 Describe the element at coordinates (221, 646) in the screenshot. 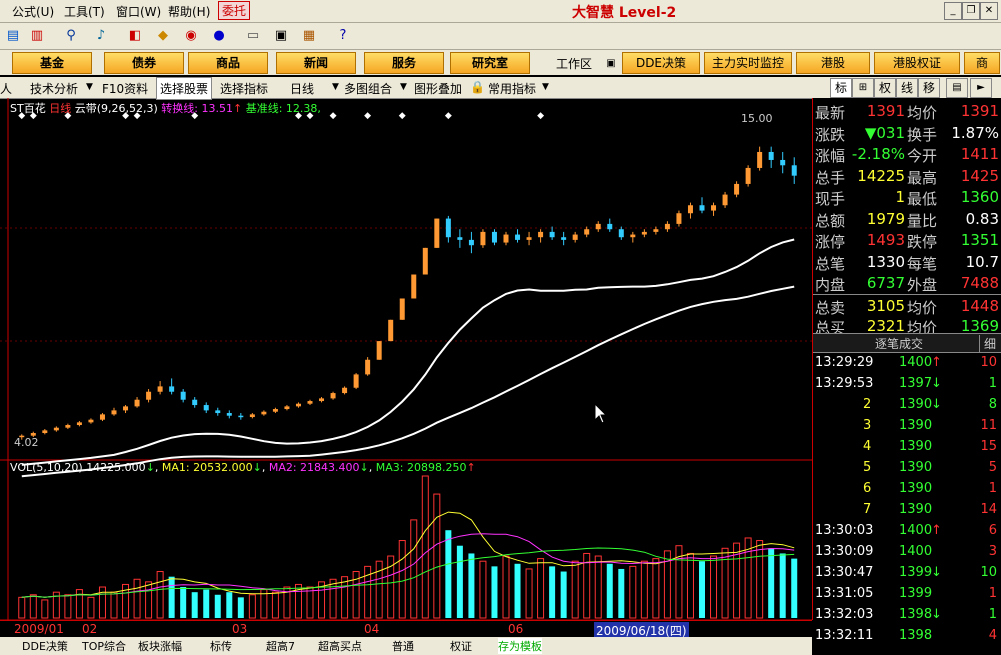

I see `btab-biaochuan: 标传` at that location.